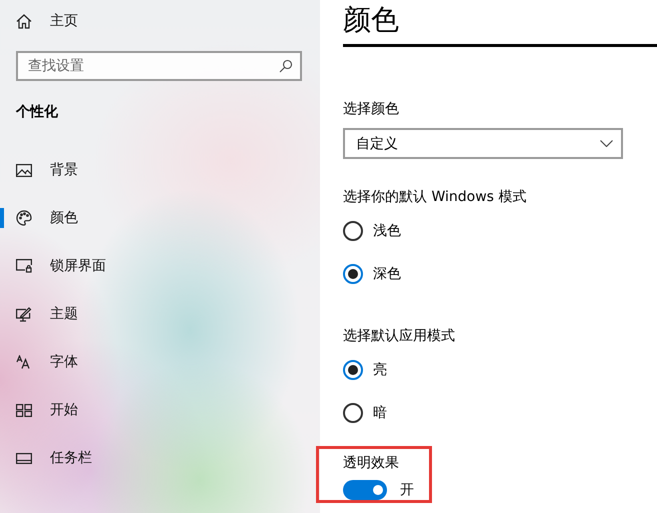  What do you see at coordinates (399, 336) in the screenshot?
I see `group-label: 选择默认应用模式` at bounding box center [399, 336].